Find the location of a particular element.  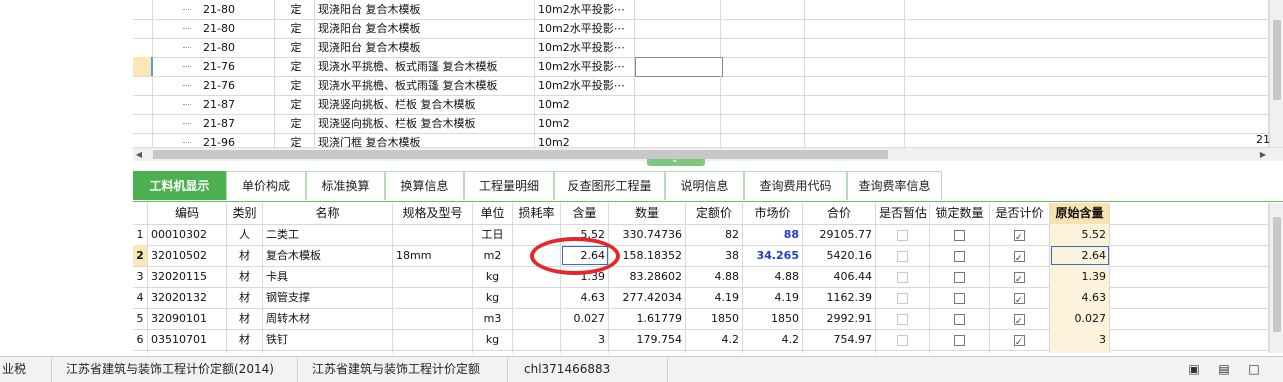

grid-header-cell: 数量 is located at coordinates (647, 213).